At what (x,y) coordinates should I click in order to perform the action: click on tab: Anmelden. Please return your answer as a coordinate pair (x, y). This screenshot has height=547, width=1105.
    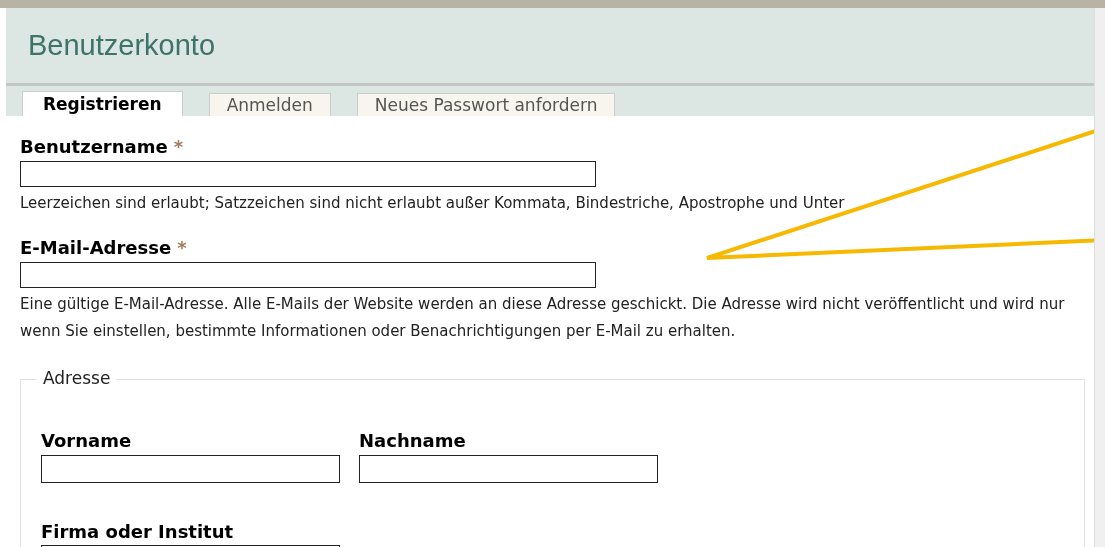
    Looking at the image, I should click on (269, 104).